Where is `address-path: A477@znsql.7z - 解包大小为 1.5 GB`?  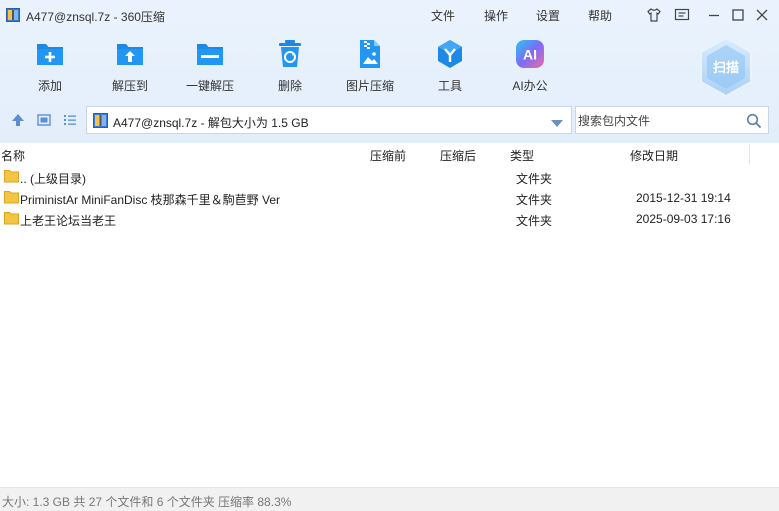
address-path: A477@znsql.7z - 解包大小为 1.5 GB is located at coordinates (211, 123).